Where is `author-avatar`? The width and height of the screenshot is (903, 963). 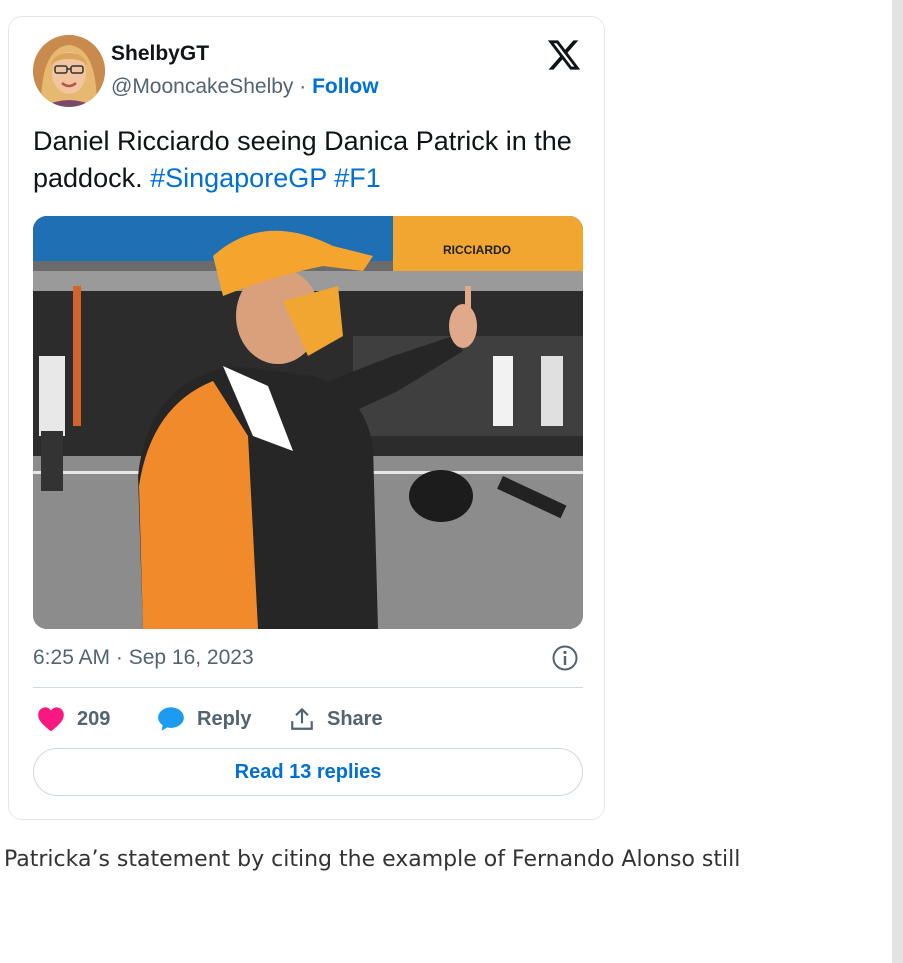 author-avatar is located at coordinates (69, 71).